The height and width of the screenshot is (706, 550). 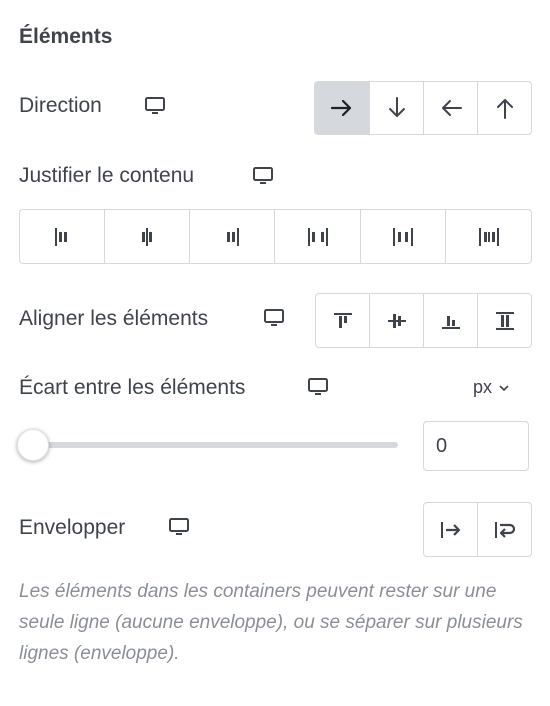 I want to click on align-start-icon, so click(x=342, y=320).